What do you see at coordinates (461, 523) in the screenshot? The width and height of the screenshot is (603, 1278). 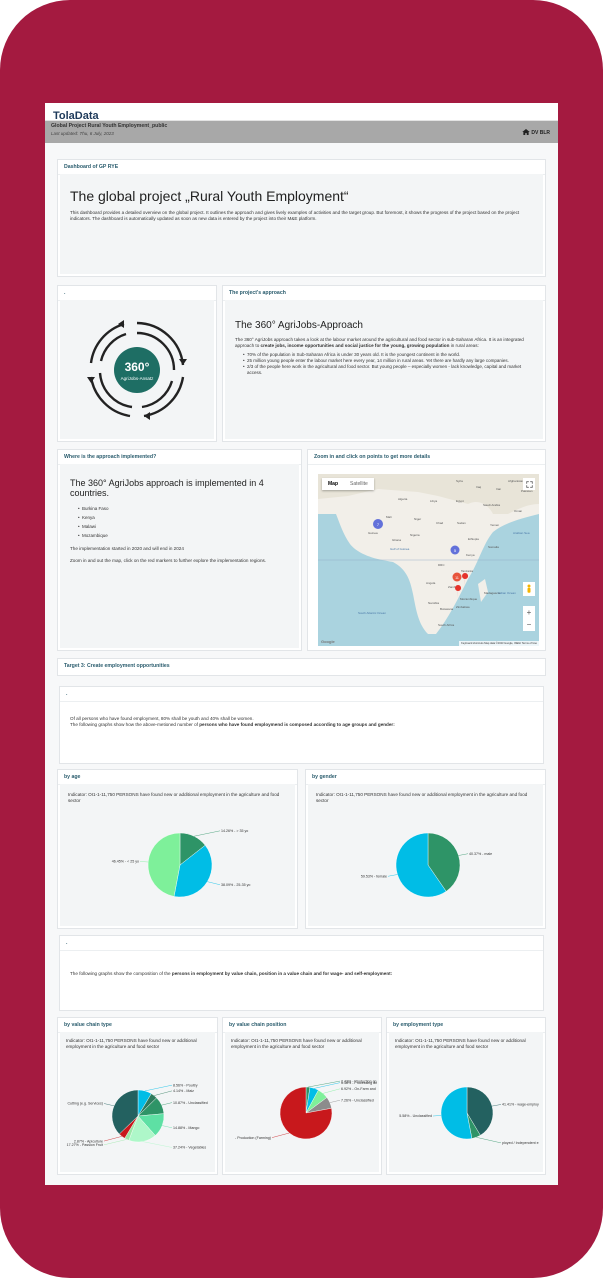 I see `svg-text: Sudan` at bounding box center [461, 523].